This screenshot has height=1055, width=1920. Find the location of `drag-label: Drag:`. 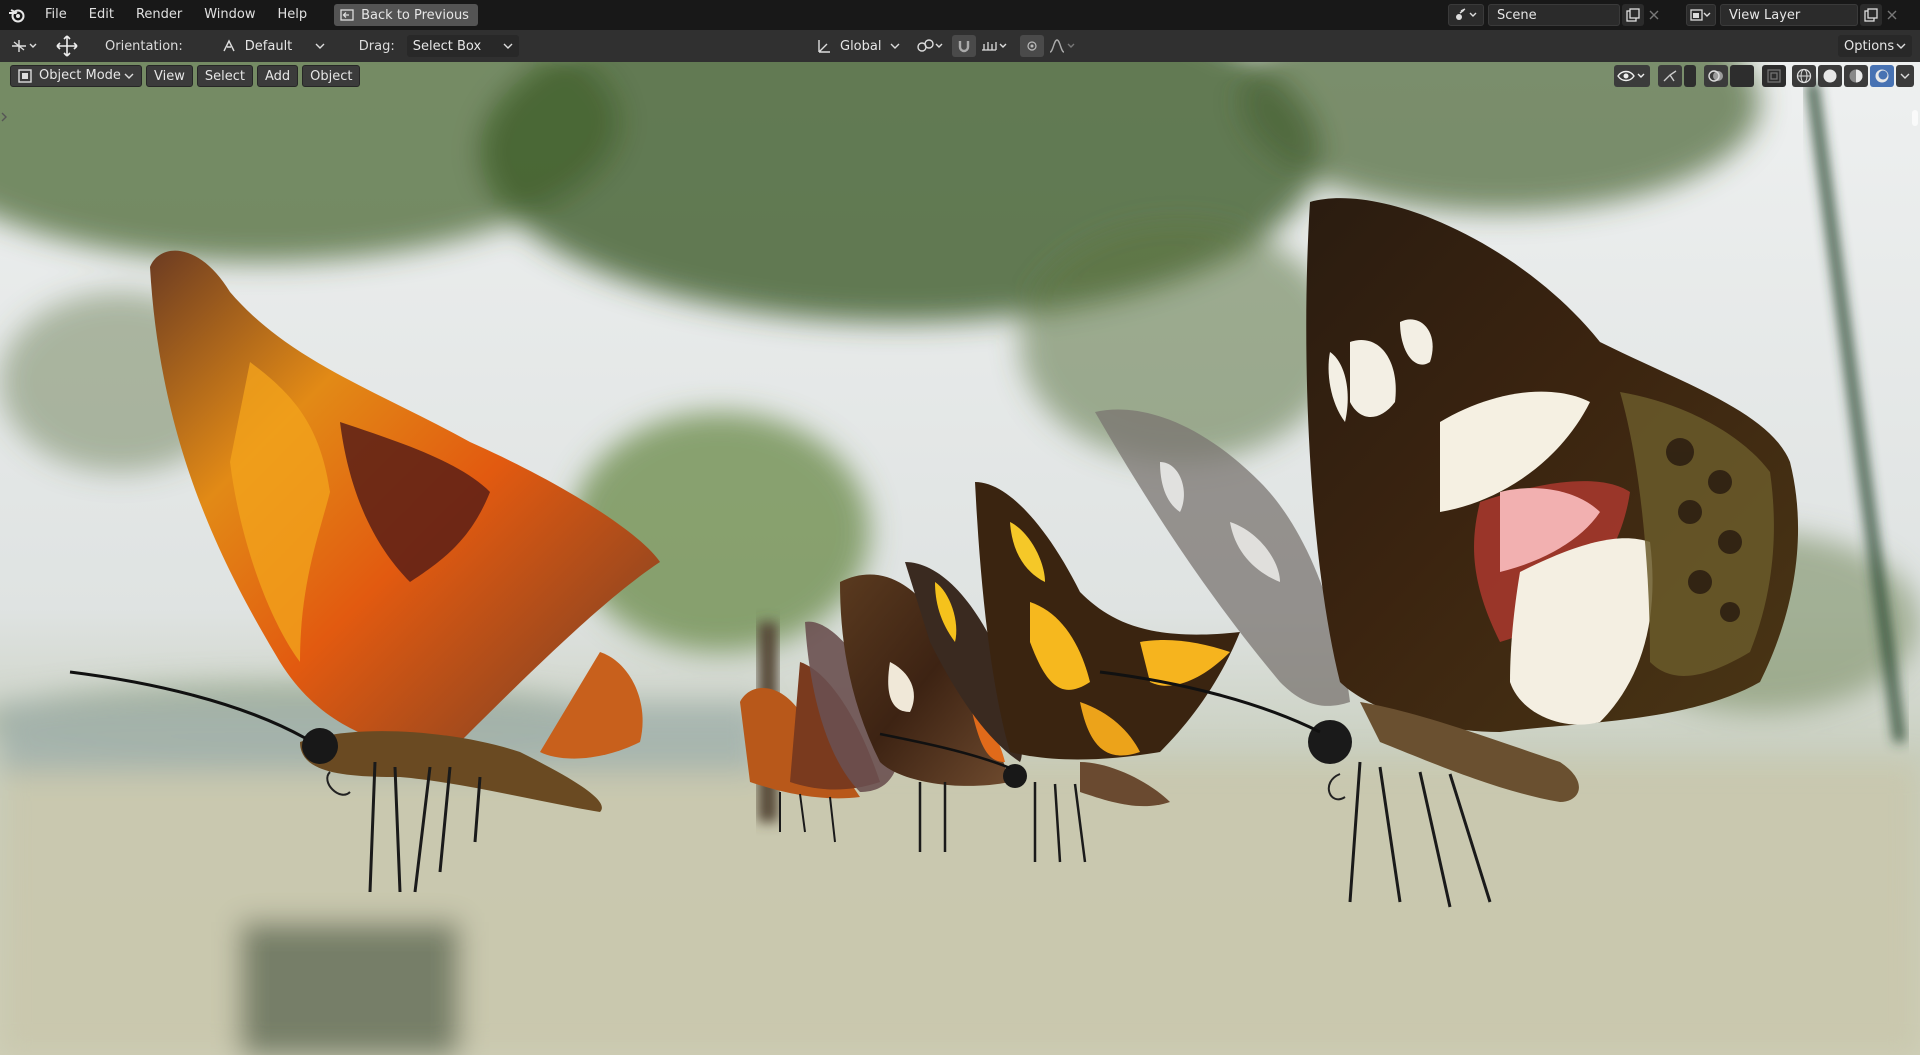

drag-label: Drag: is located at coordinates (376, 46).